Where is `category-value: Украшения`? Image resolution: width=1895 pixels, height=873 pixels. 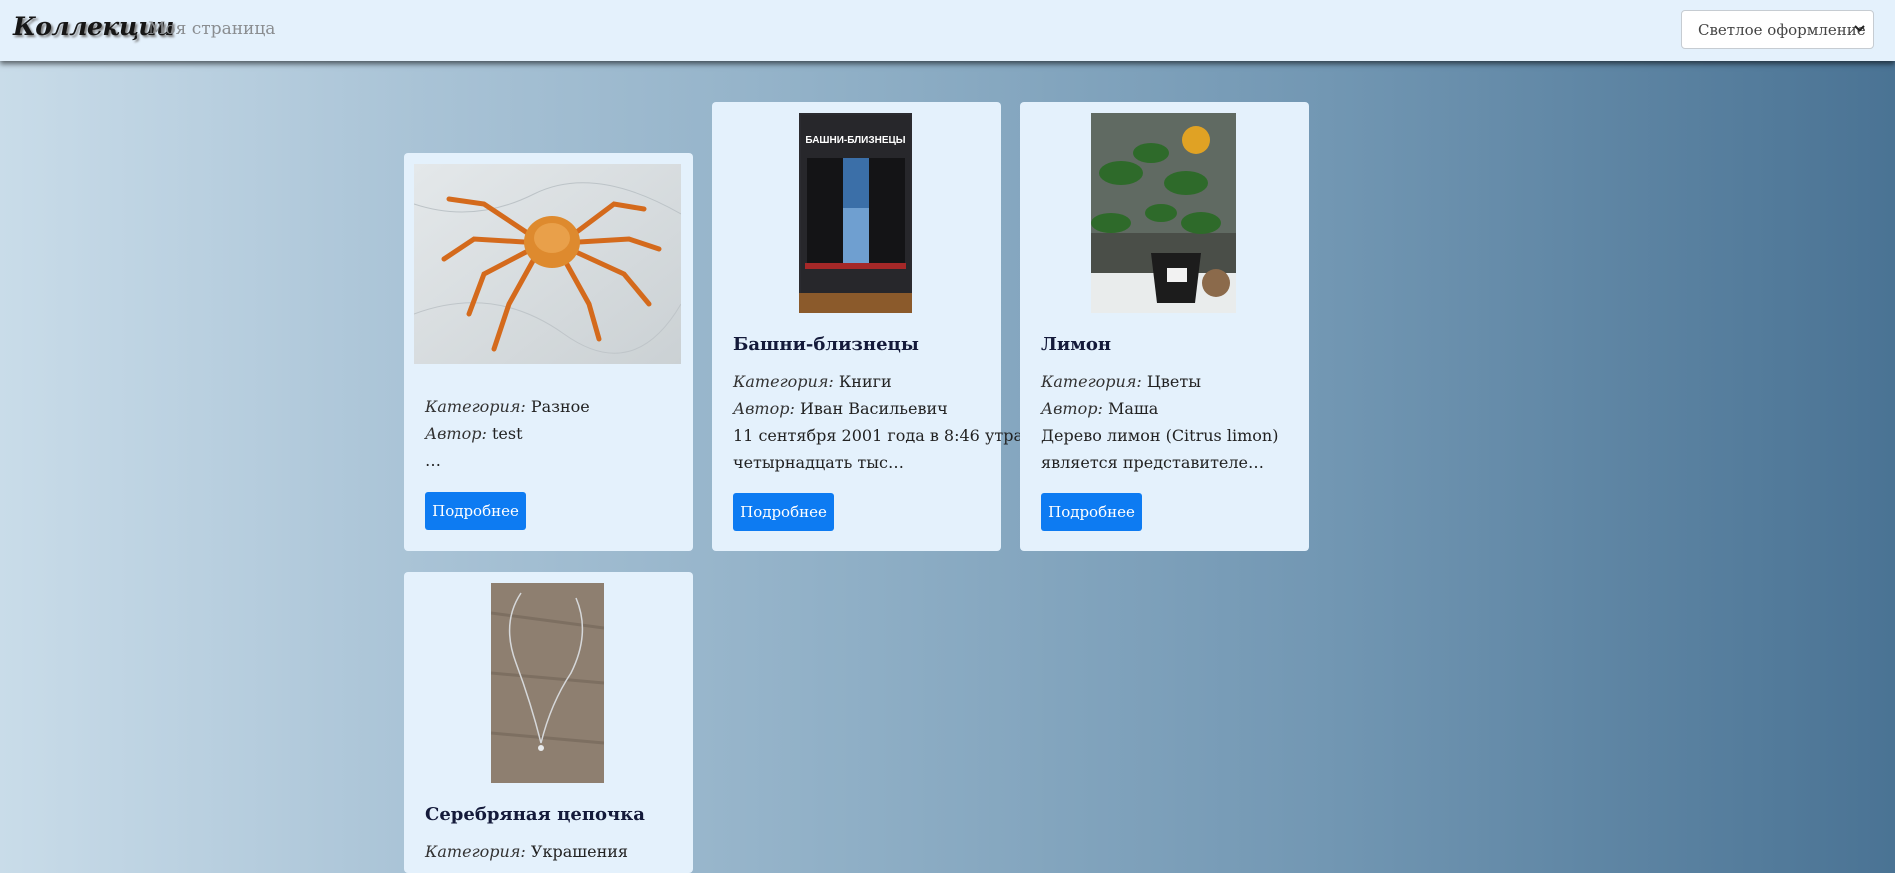 category-value: Украшения is located at coordinates (579, 851).